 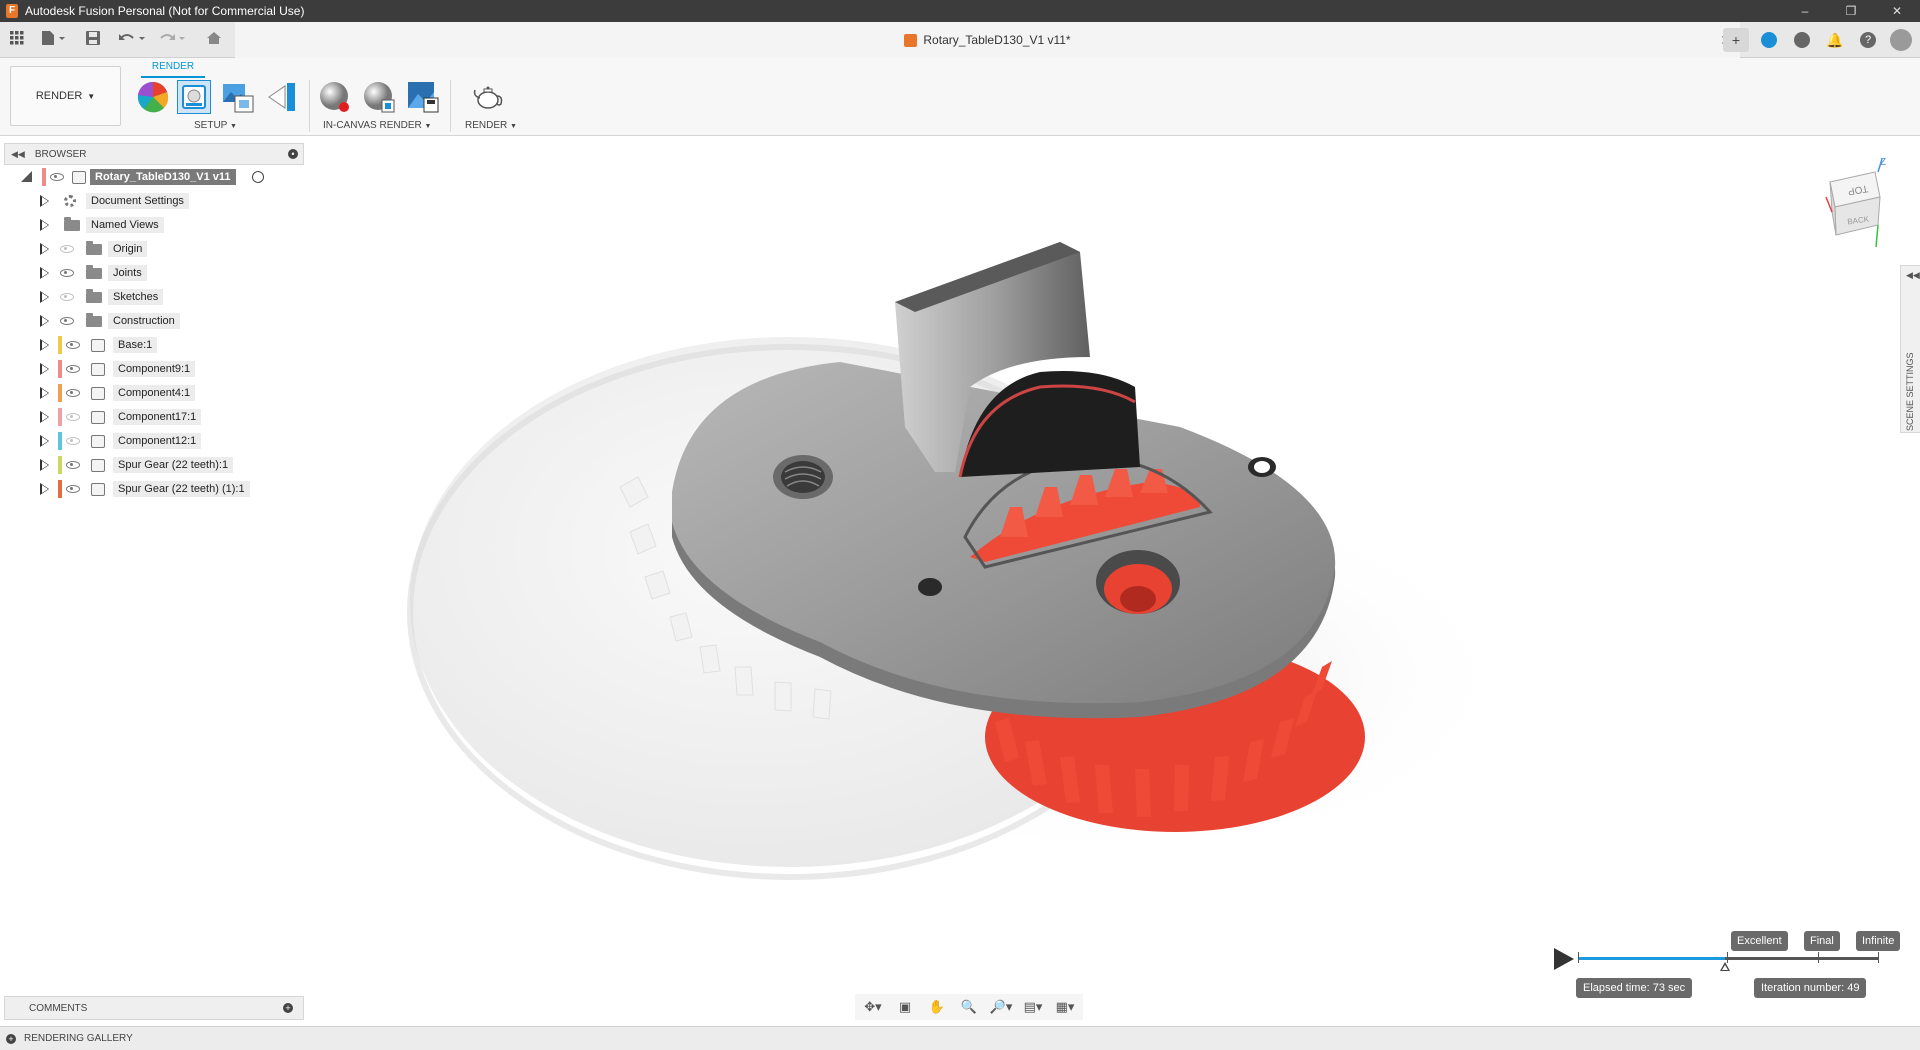 I want to click on in-canvas-render-icon, so click(x=335, y=97).